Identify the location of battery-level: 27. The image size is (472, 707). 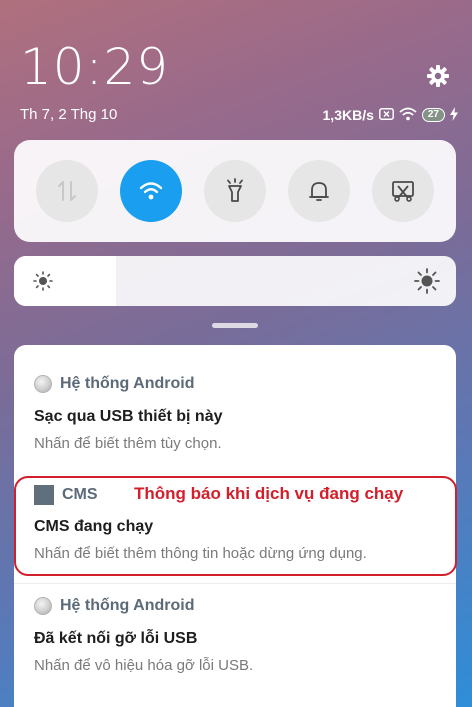
(433, 114).